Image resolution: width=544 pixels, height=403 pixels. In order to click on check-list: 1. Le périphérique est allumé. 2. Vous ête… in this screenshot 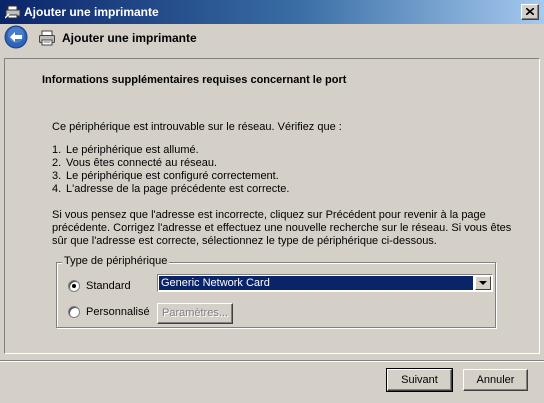, I will do `click(170, 170)`.